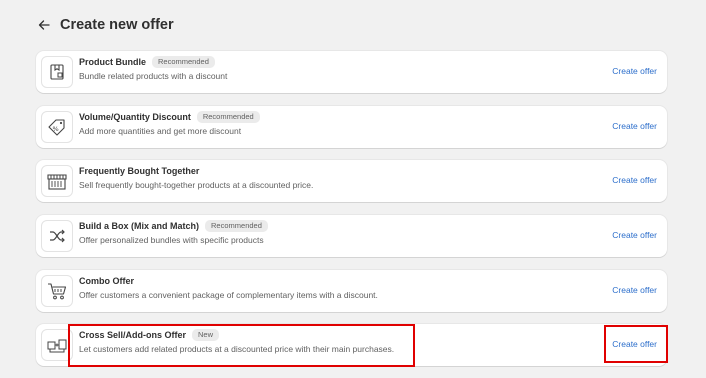 Image resolution: width=706 pixels, height=378 pixels. Describe the element at coordinates (634, 290) in the screenshot. I see `create-offer-link-combo: Create offer` at that location.